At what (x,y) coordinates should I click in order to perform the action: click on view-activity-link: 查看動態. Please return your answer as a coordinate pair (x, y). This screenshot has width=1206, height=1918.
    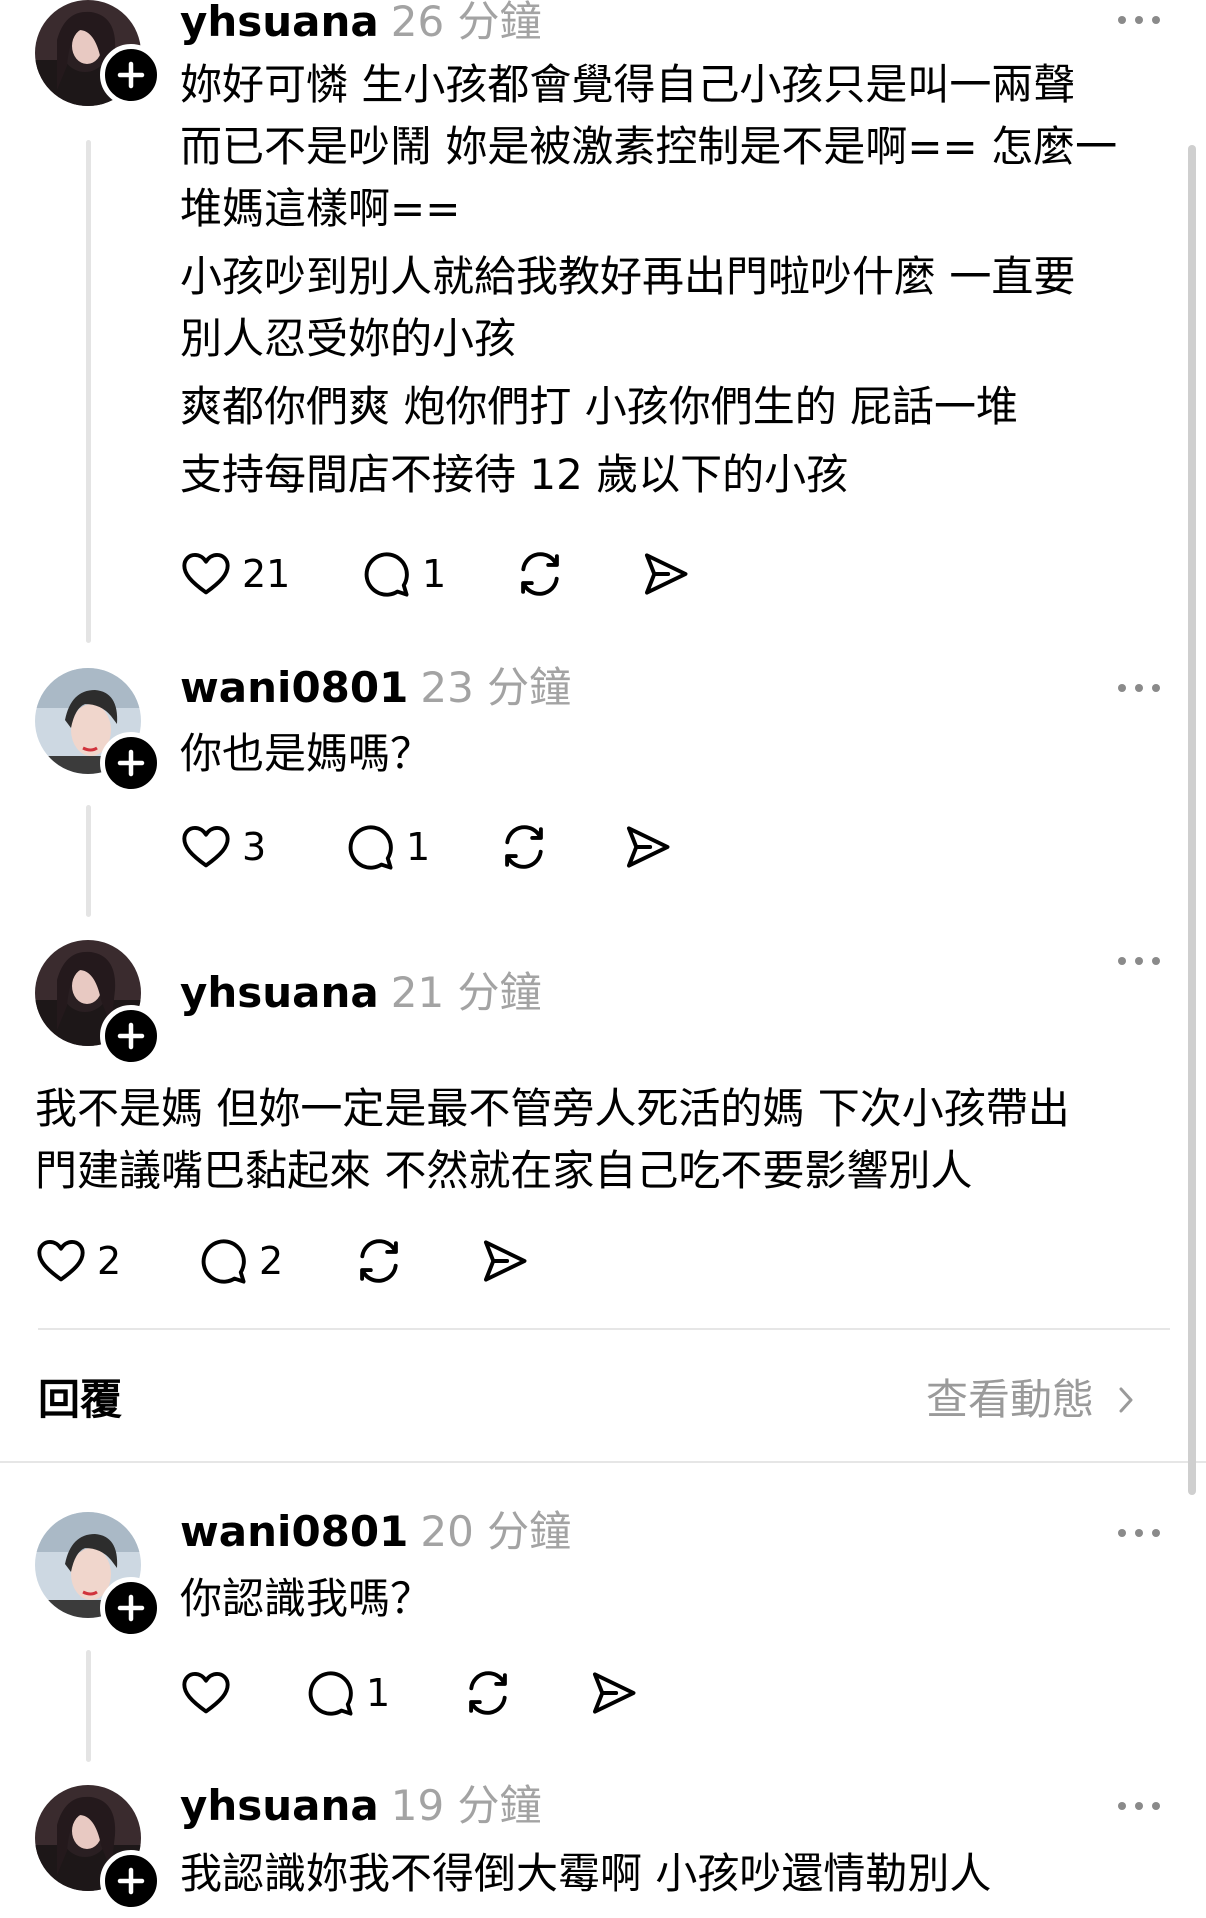
    Looking at the image, I should click on (1031, 1400).